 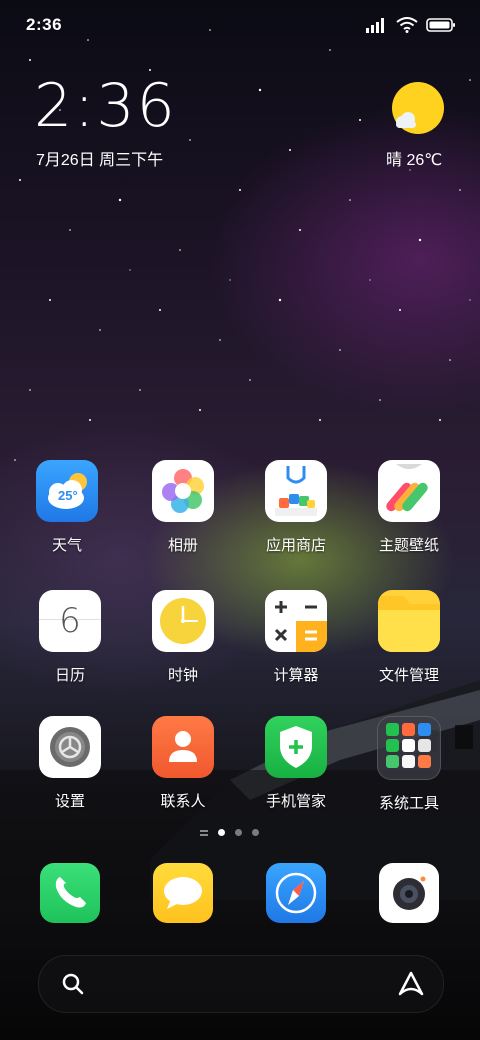 I want to click on browser-compass-icon, so click(x=296, y=893).